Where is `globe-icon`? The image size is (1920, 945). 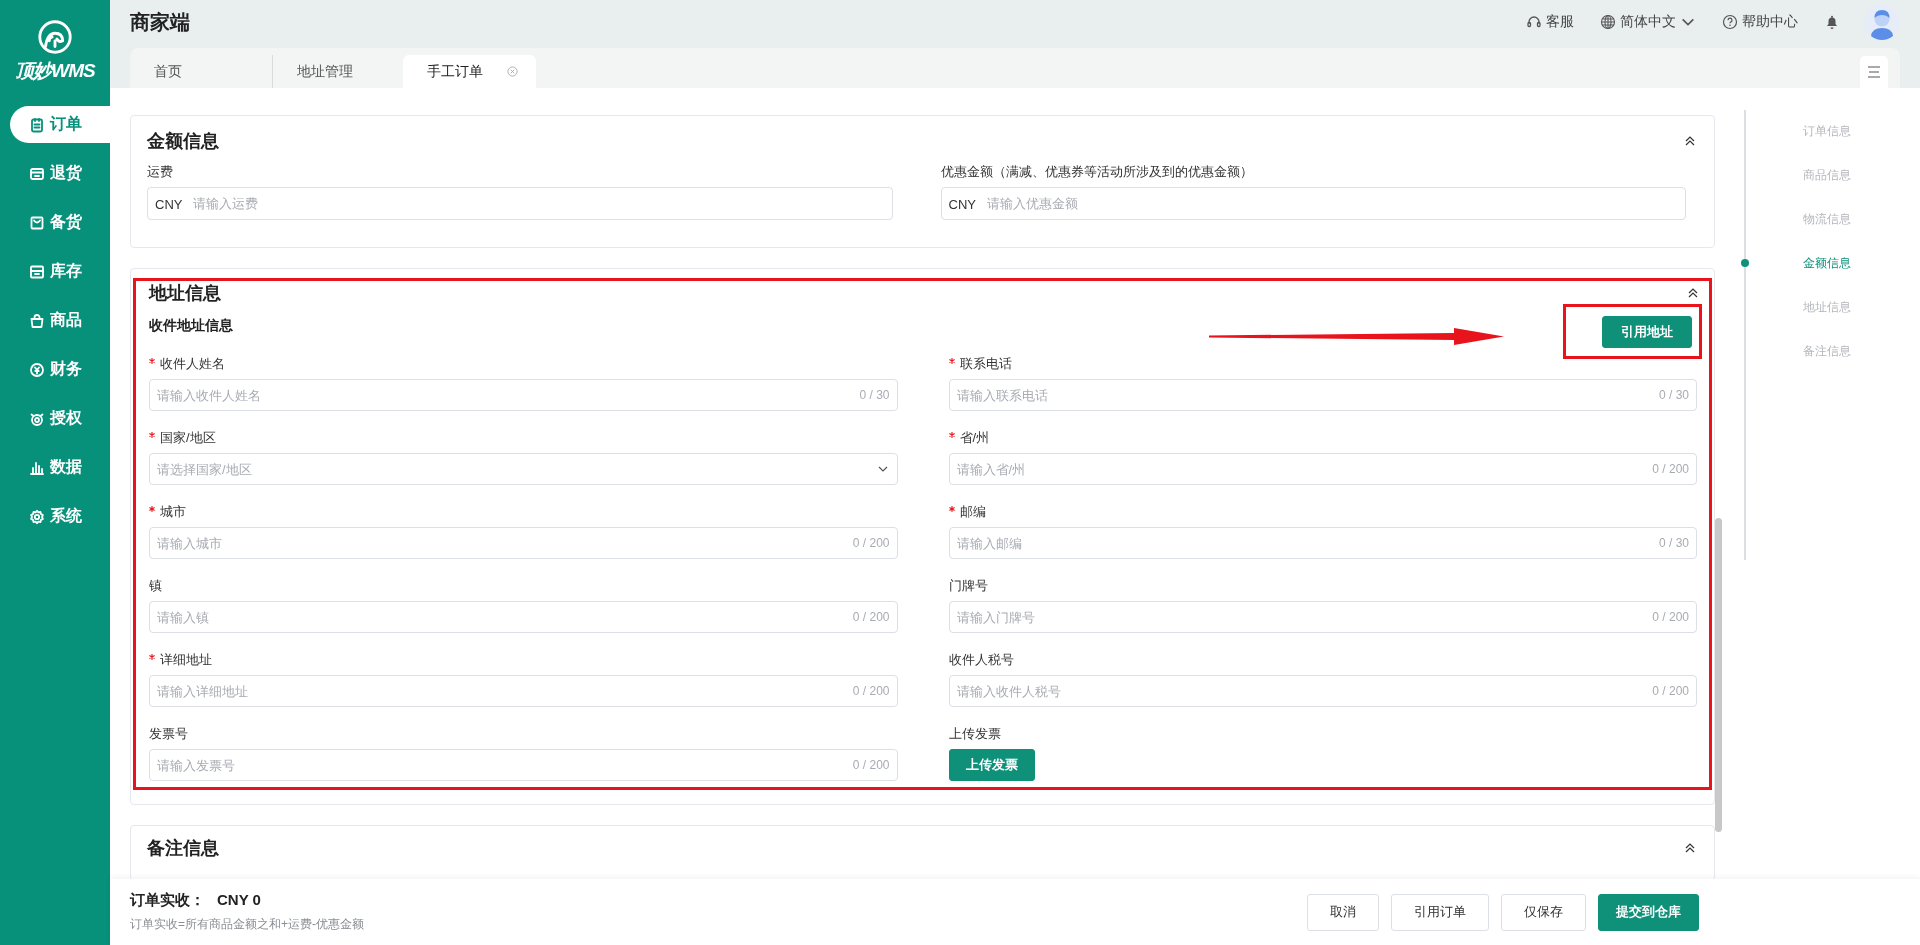
globe-icon is located at coordinates (1608, 22).